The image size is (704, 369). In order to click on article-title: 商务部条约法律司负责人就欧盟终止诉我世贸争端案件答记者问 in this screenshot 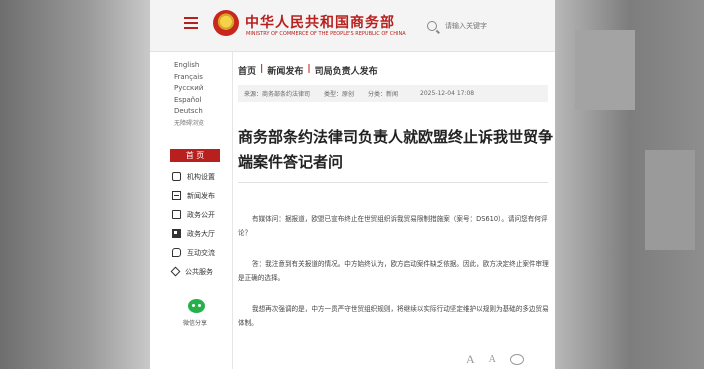, I will do `click(396, 149)`.